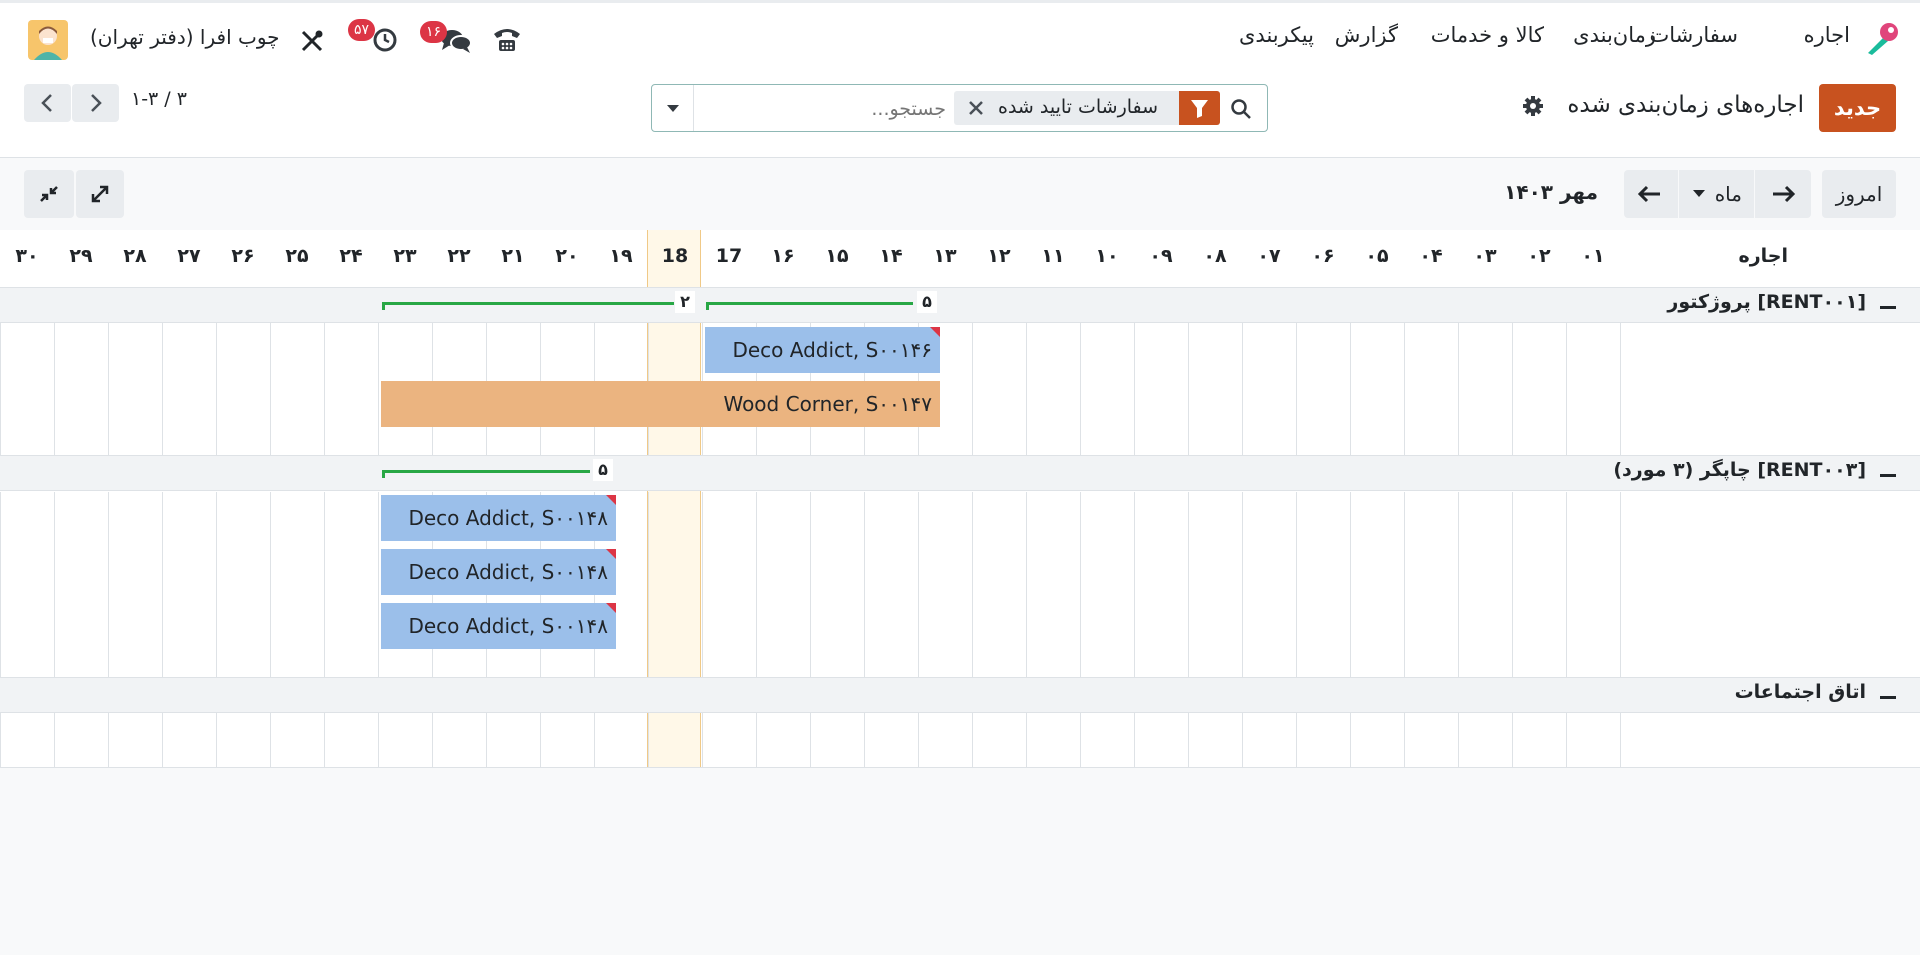  Describe the element at coordinates (385, 40) in the screenshot. I see `activity-clock-icon` at that location.